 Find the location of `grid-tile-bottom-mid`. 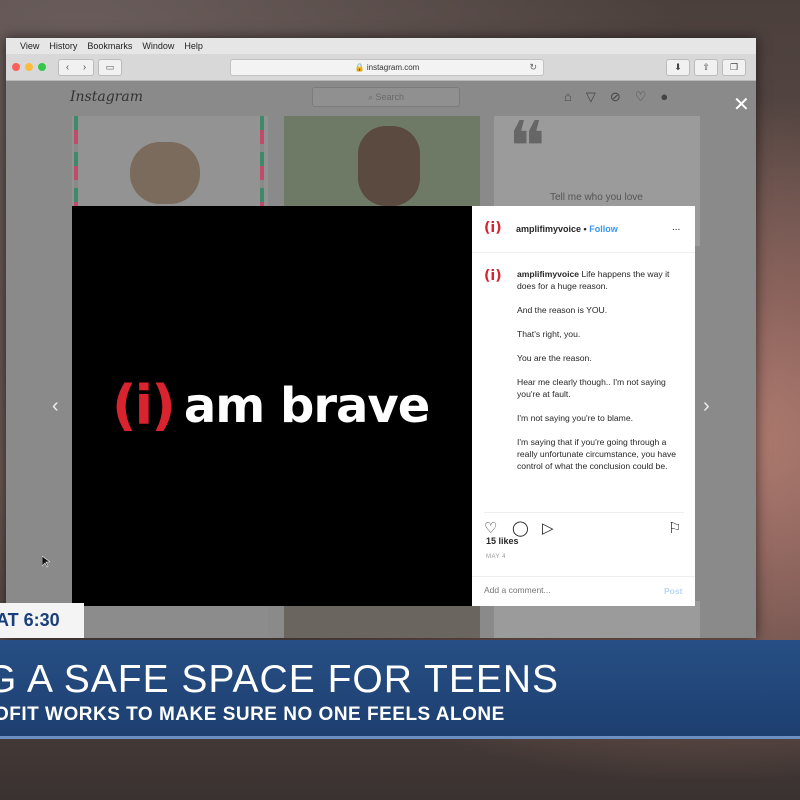

grid-tile-bottom-mid is located at coordinates (382, 619).